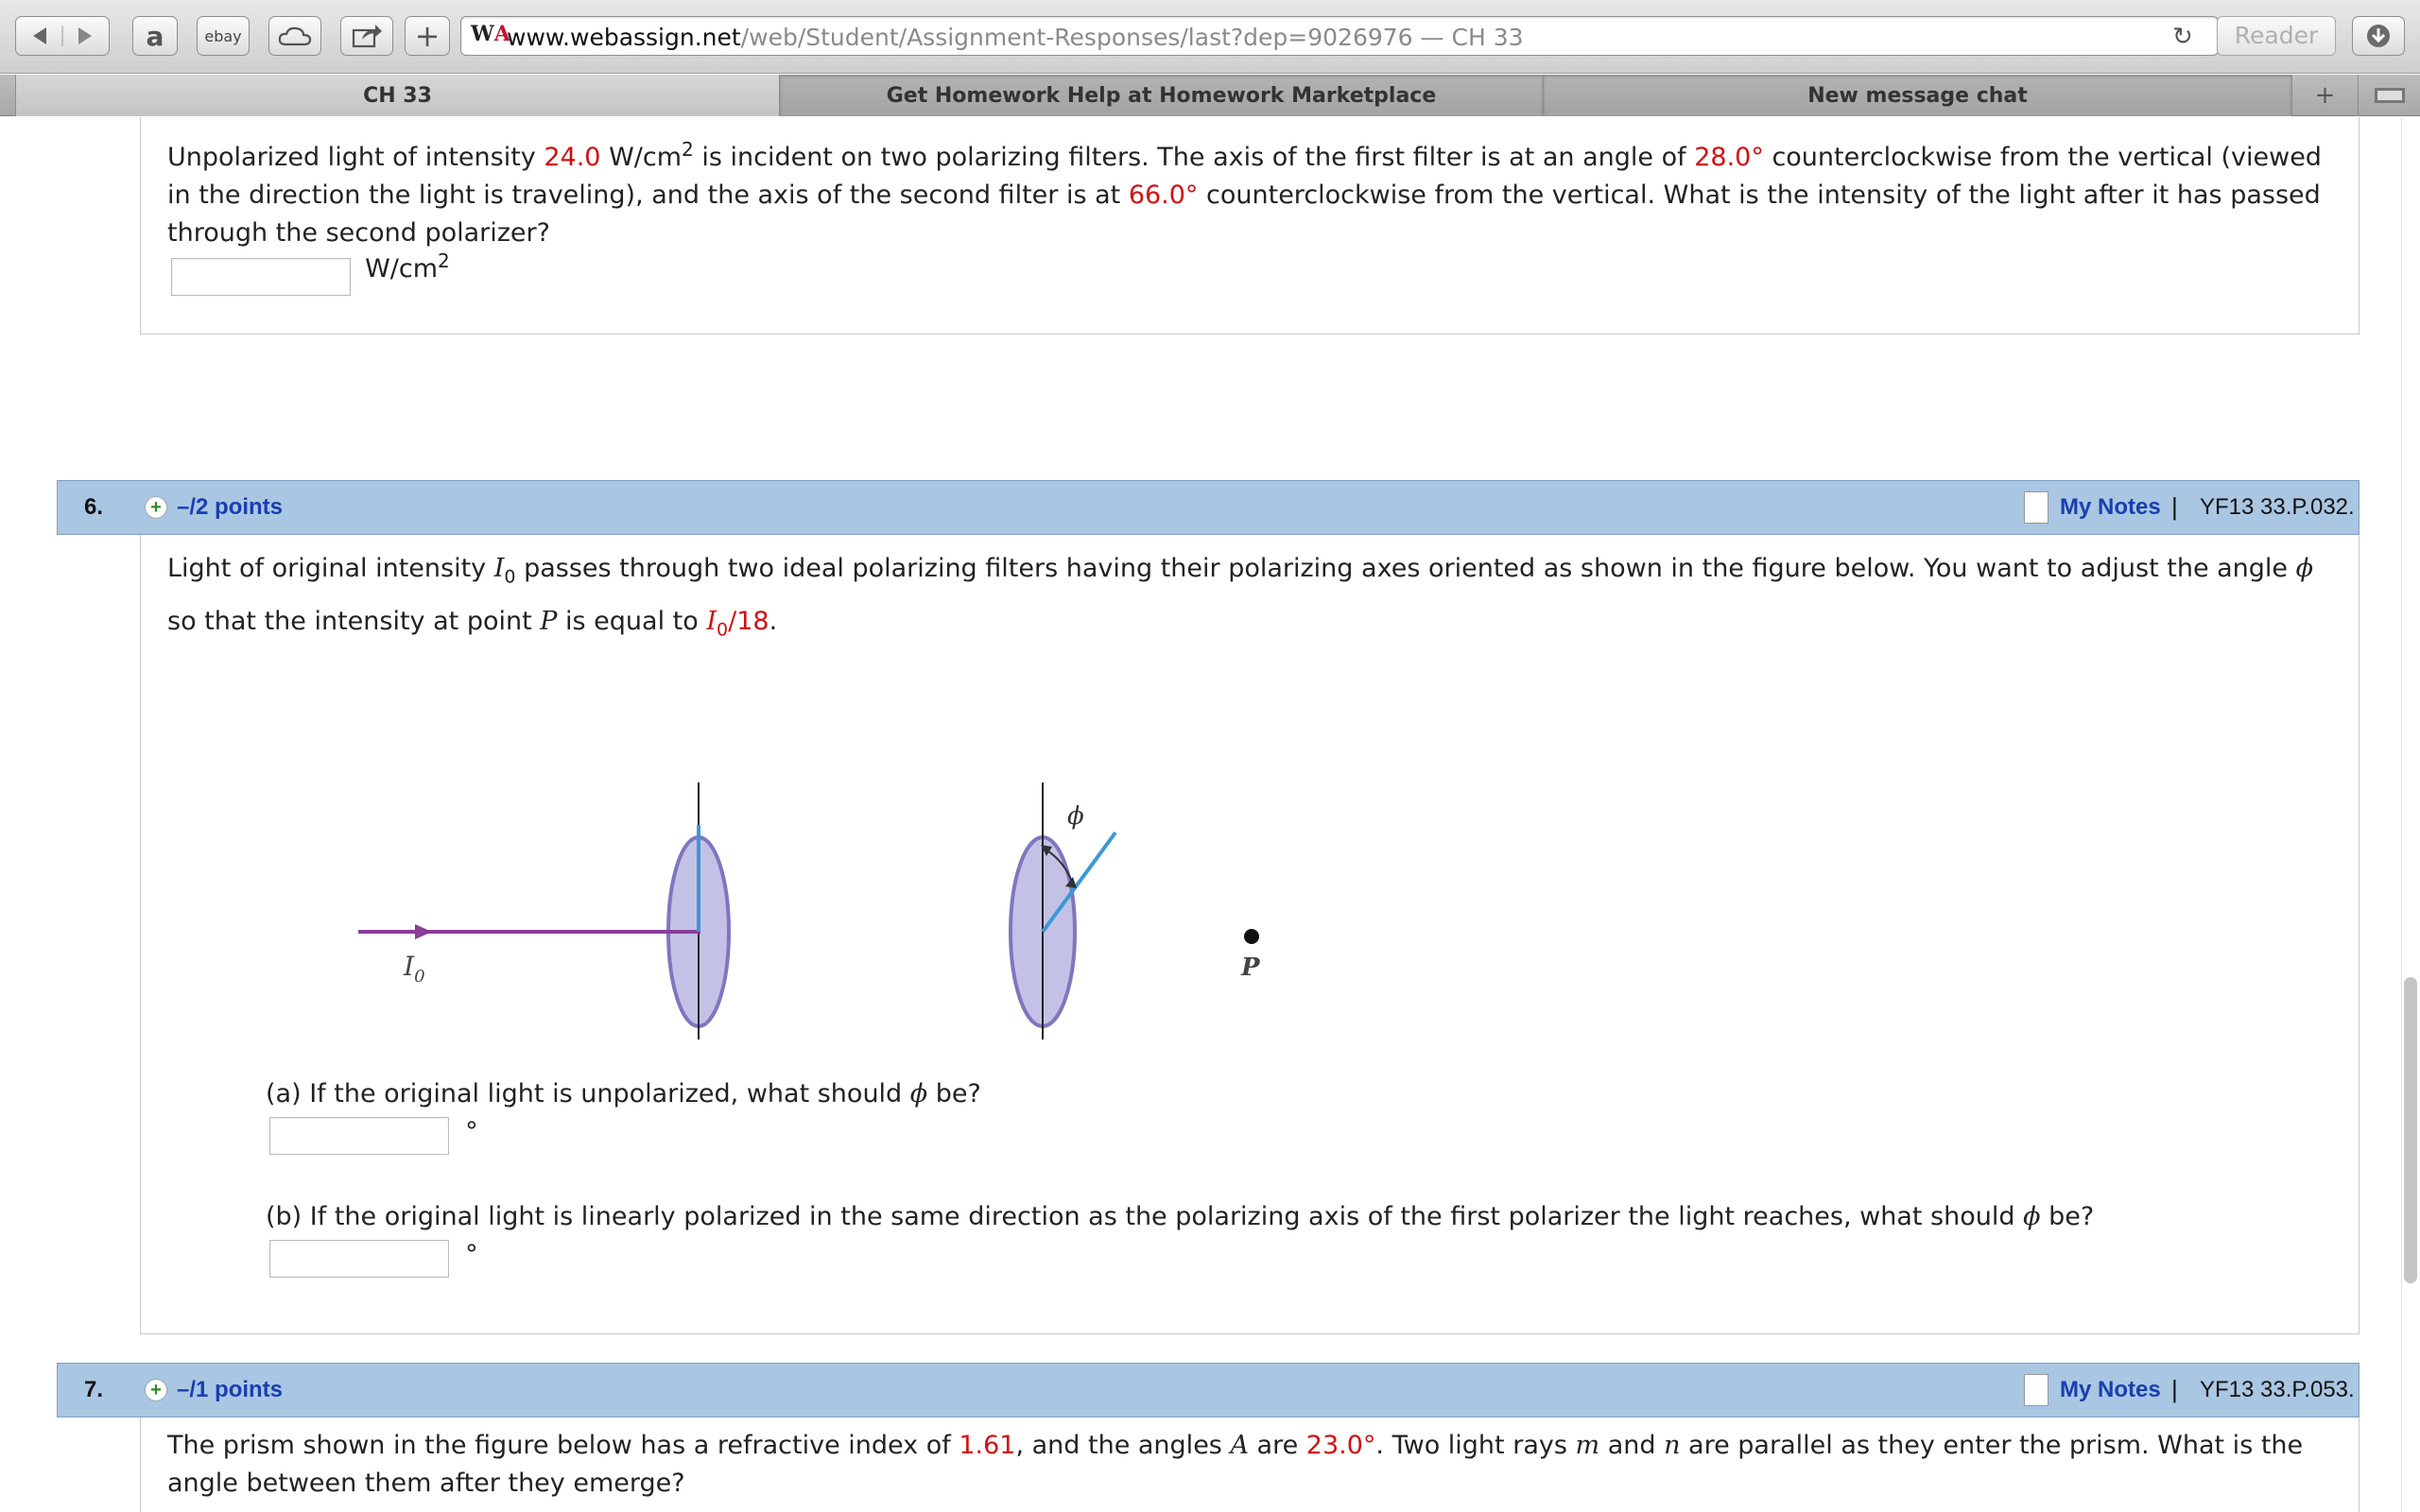  What do you see at coordinates (2276, 36) in the screenshot?
I see `reader-button: Reader` at bounding box center [2276, 36].